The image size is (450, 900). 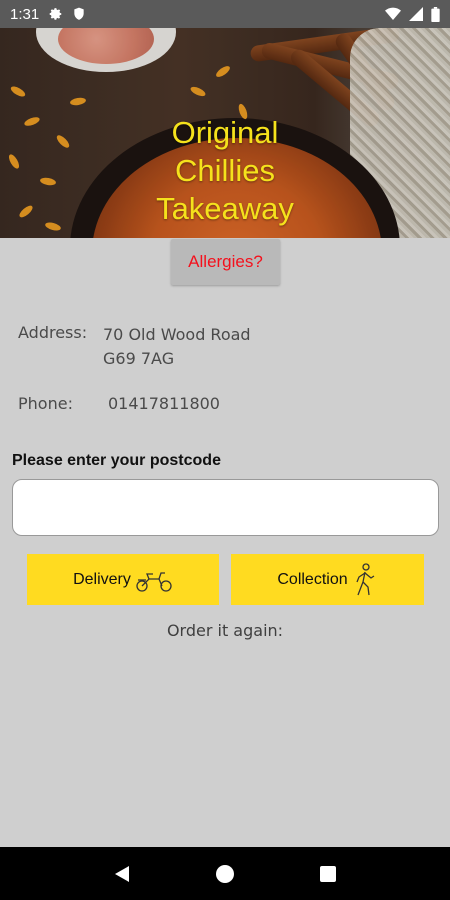 I want to click on recents-icon, so click(x=328, y=874).